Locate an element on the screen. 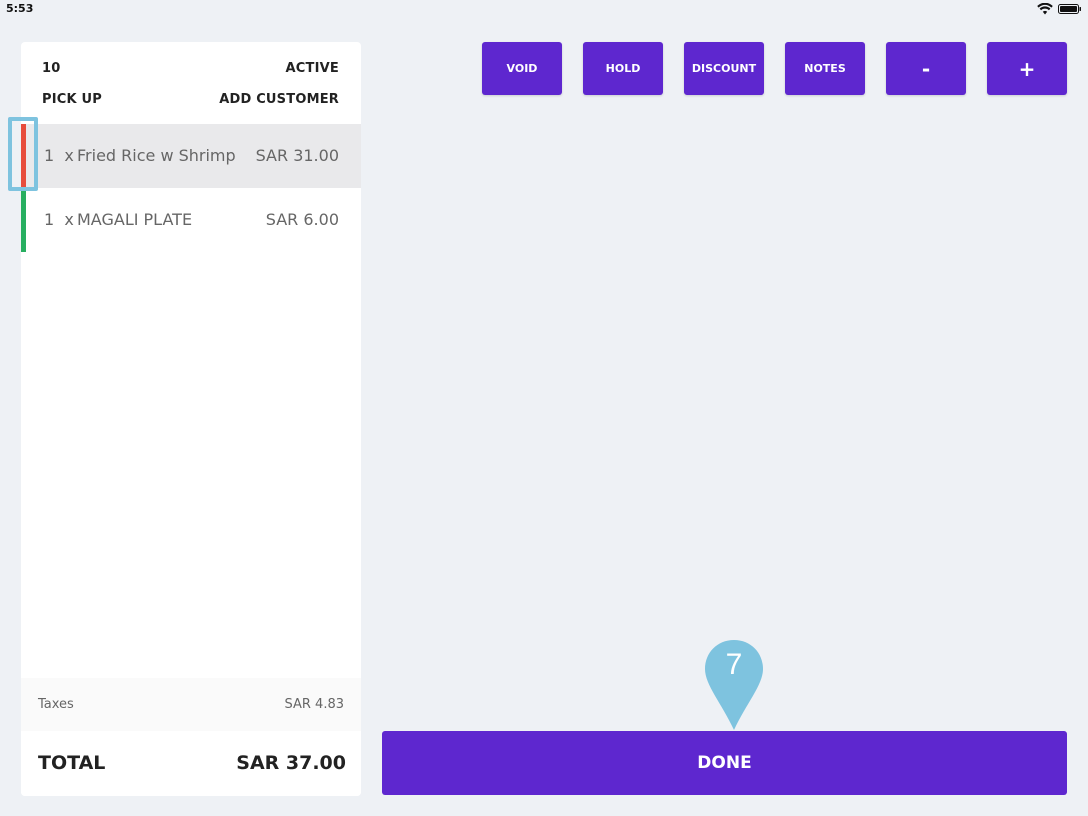  battery-icon is located at coordinates (1069, 9).